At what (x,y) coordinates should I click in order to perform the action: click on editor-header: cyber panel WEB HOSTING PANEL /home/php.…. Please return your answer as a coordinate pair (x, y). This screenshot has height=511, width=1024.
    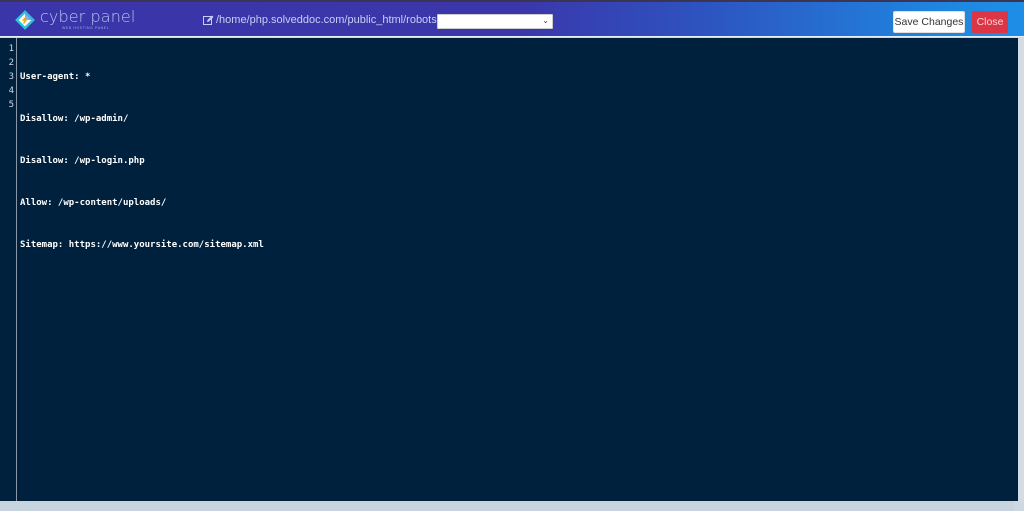
    Looking at the image, I should click on (512, 18).